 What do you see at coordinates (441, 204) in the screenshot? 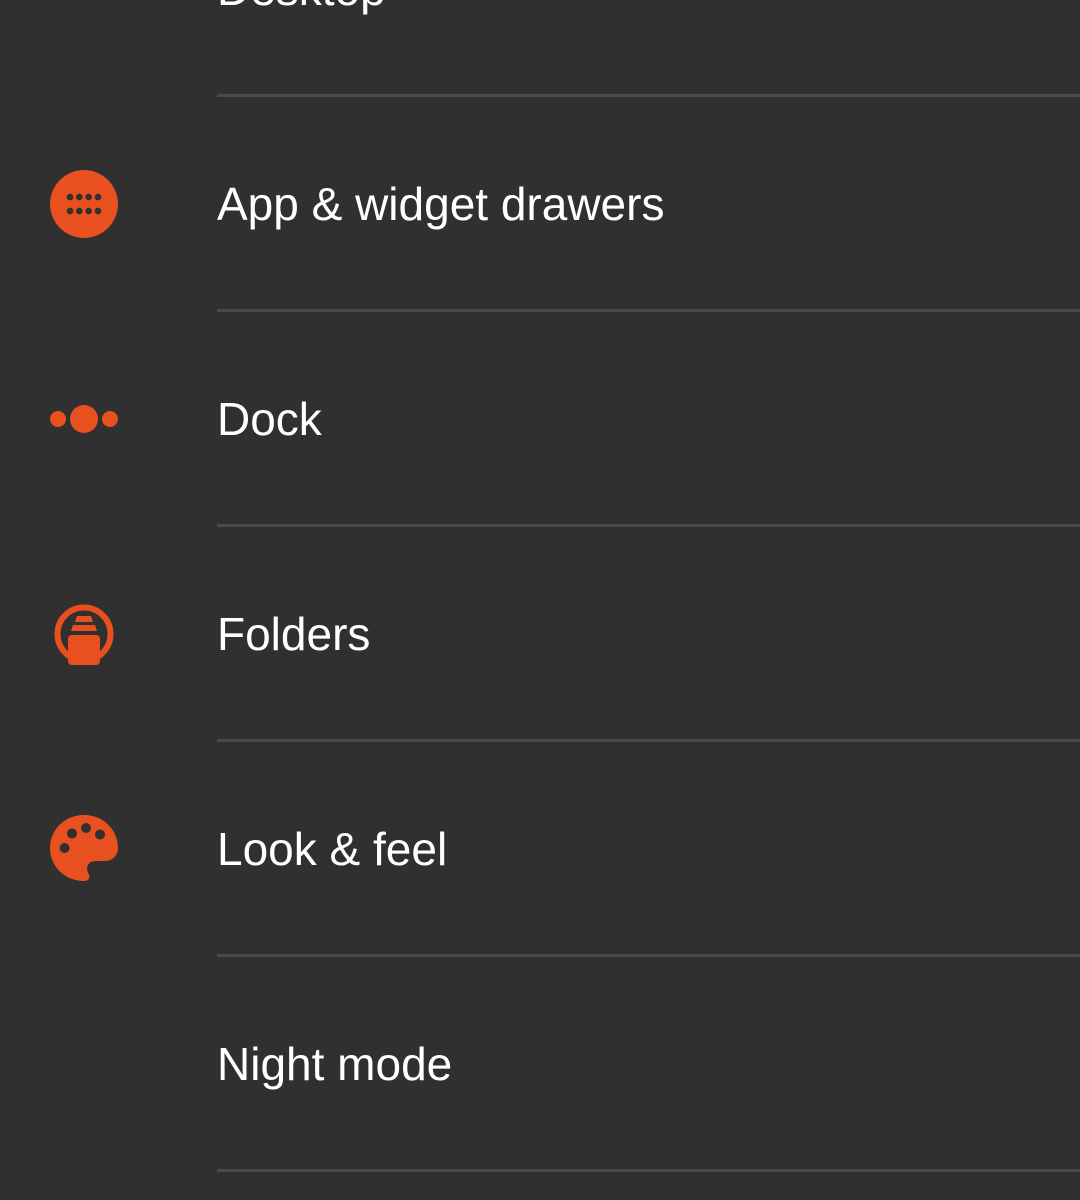
I see `settings-item-label: App & widget drawers` at bounding box center [441, 204].